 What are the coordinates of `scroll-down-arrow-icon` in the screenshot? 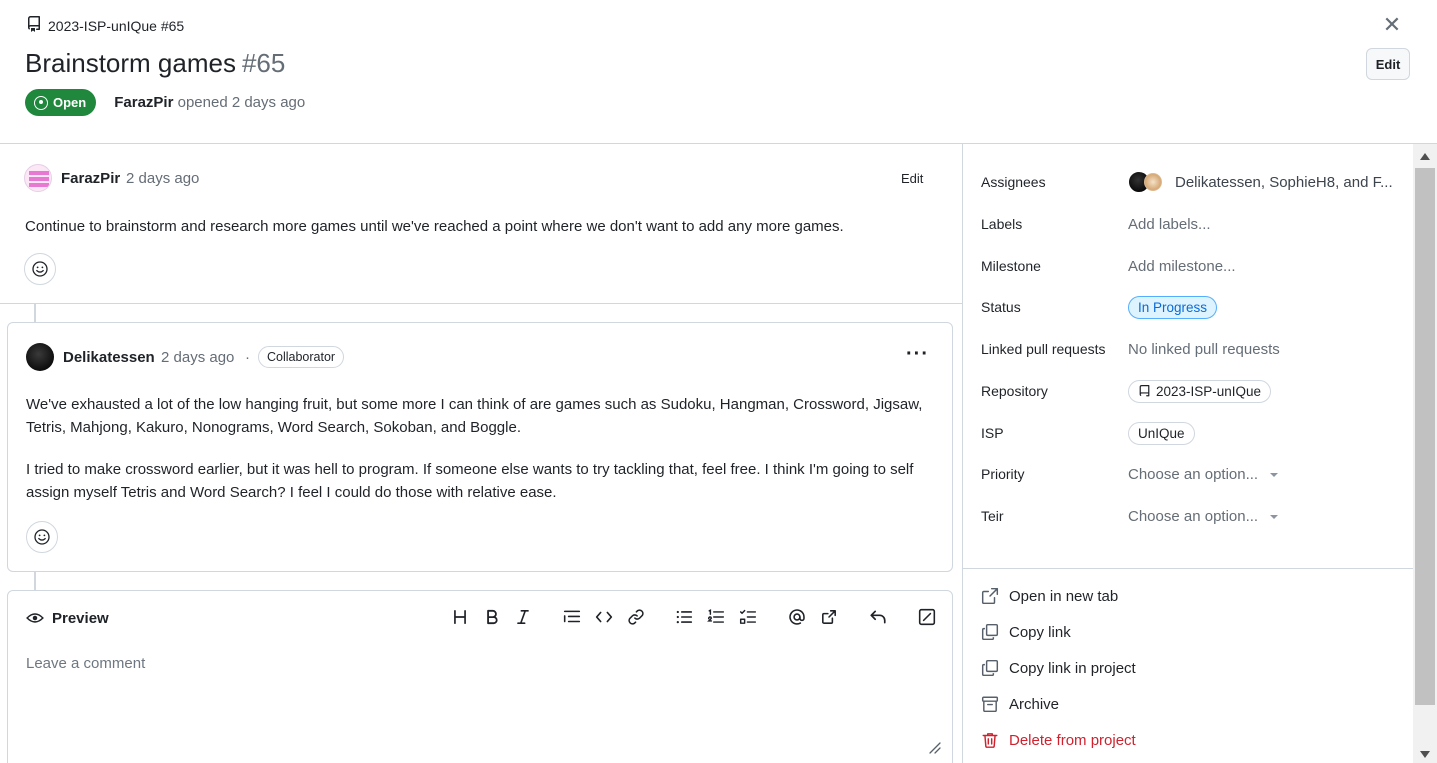 It's located at (1425, 754).